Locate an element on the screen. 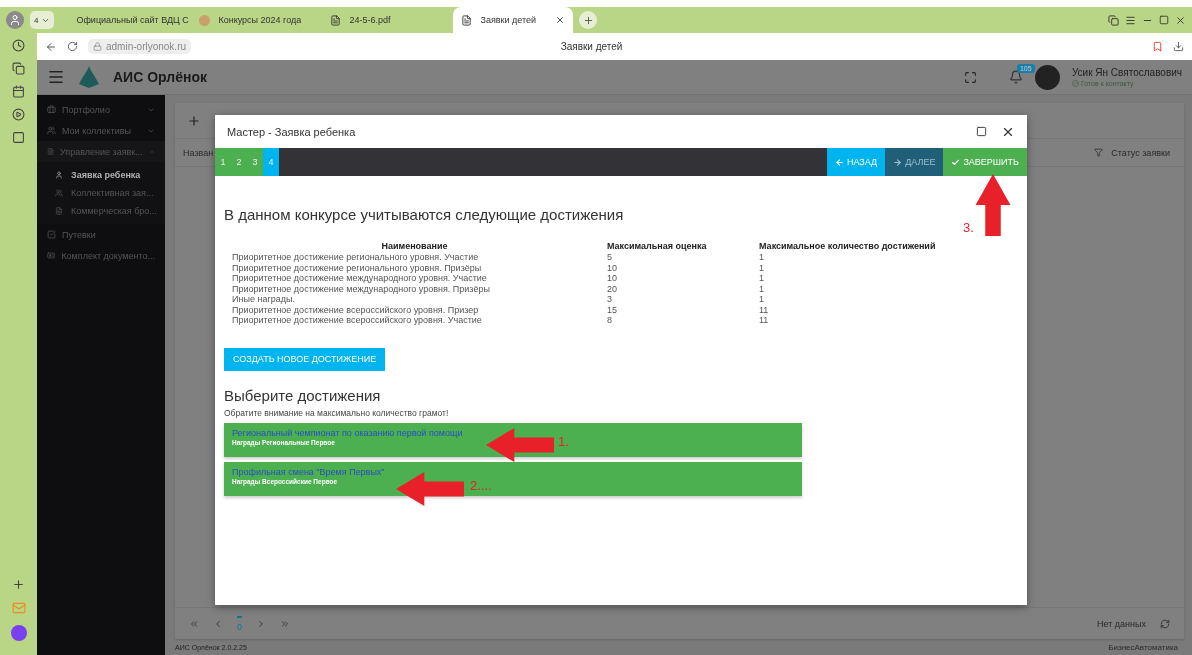 The width and height of the screenshot is (1192, 655). wizard-step: 2 is located at coordinates (239, 162).